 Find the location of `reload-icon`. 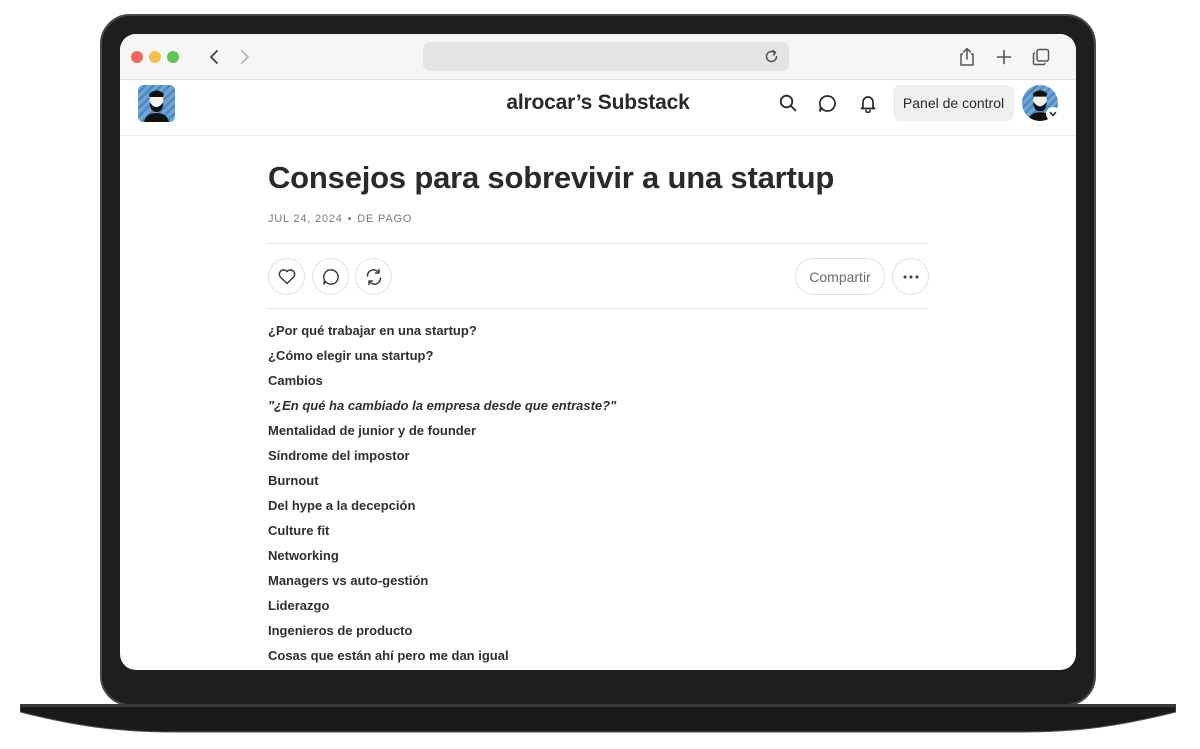

reload-icon is located at coordinates (771, 56).